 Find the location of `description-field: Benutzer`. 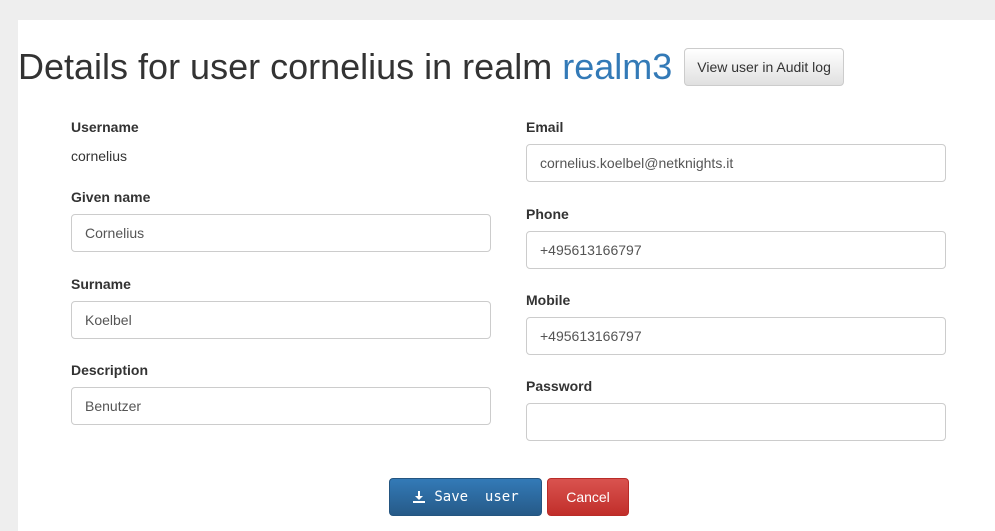

description-field: Benutzer is located at coordinates (281, 406).